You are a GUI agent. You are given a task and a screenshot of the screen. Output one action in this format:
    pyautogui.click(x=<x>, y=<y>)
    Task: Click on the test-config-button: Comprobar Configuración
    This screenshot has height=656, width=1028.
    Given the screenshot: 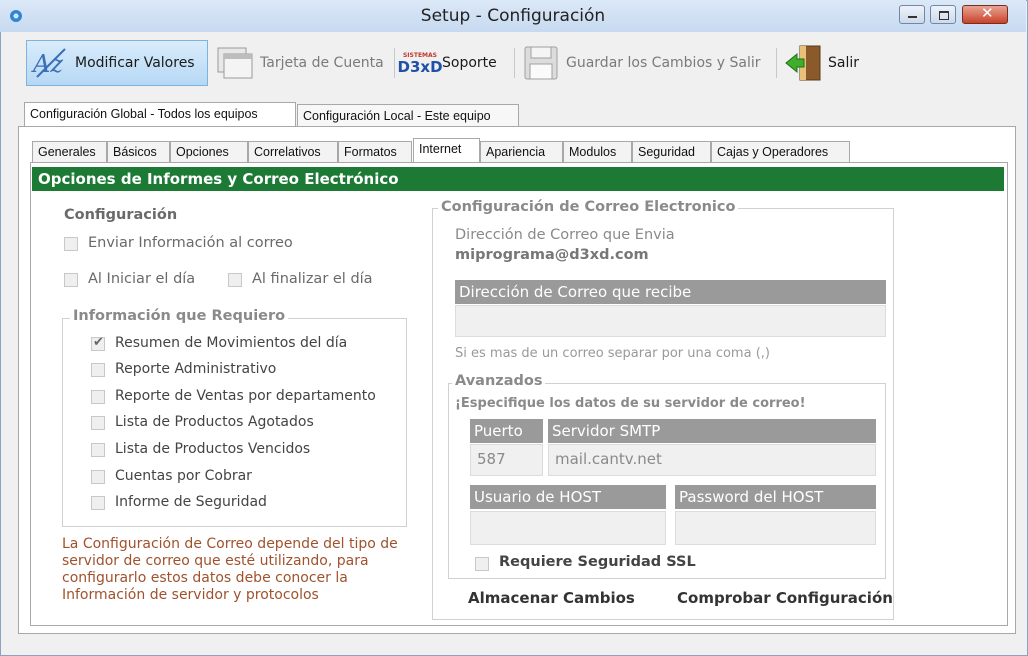 What is the action you would take?
    pyautogui.click(x=785, y=598)
    